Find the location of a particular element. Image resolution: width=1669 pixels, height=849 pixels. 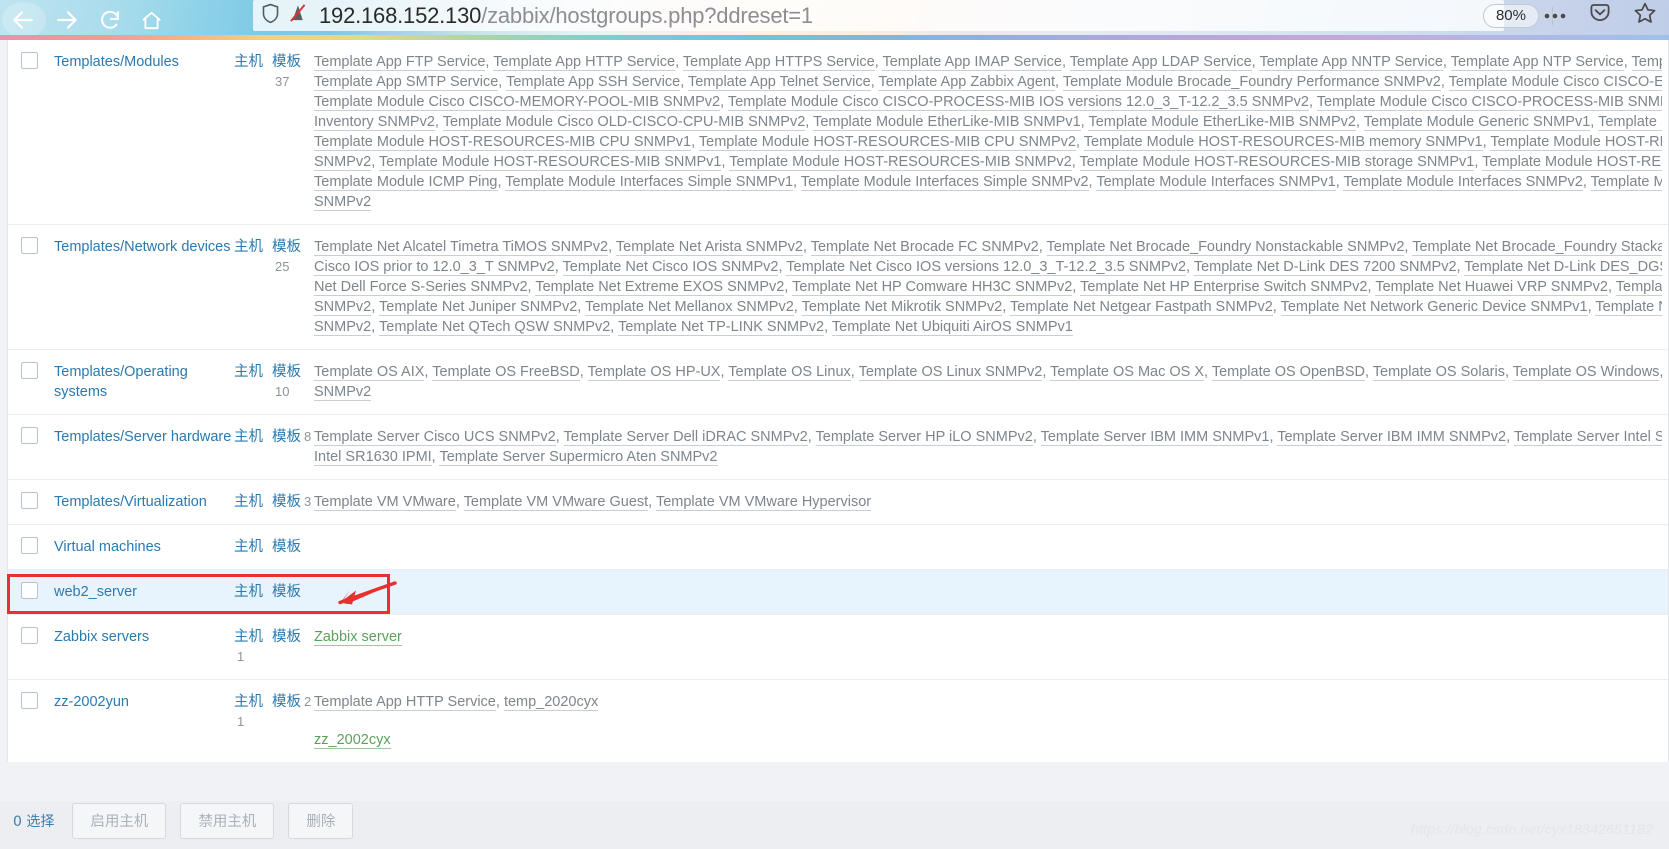

template-link: Template Server IBM IMM SNMPv2 is located at coordinates (1392, 437).